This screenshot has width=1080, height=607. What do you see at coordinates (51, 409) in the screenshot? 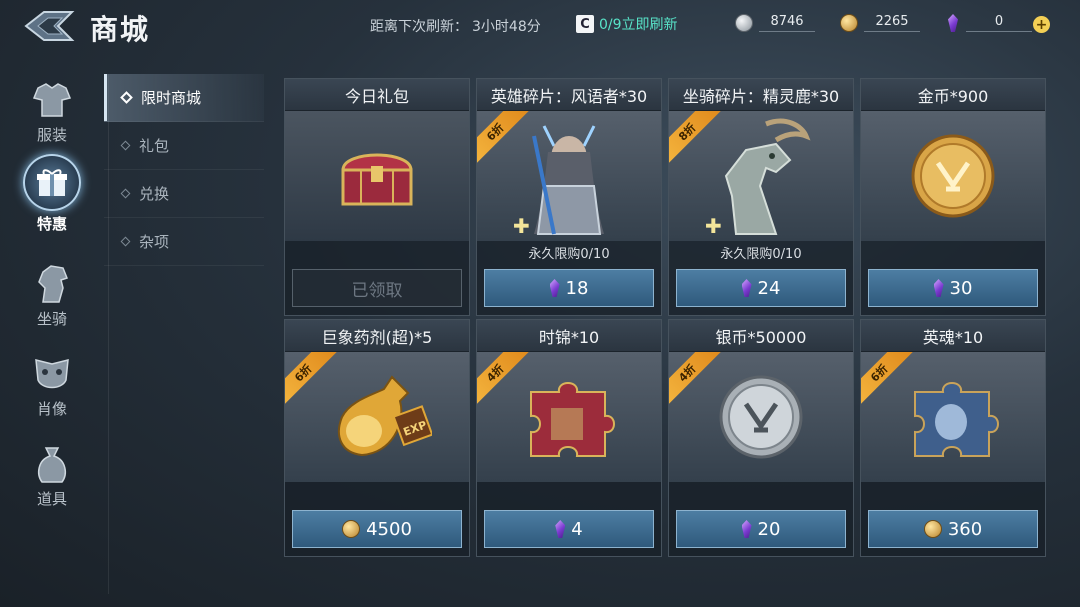
I see `nav-label-portrait: 肖像` at bounding box center [51, 409].